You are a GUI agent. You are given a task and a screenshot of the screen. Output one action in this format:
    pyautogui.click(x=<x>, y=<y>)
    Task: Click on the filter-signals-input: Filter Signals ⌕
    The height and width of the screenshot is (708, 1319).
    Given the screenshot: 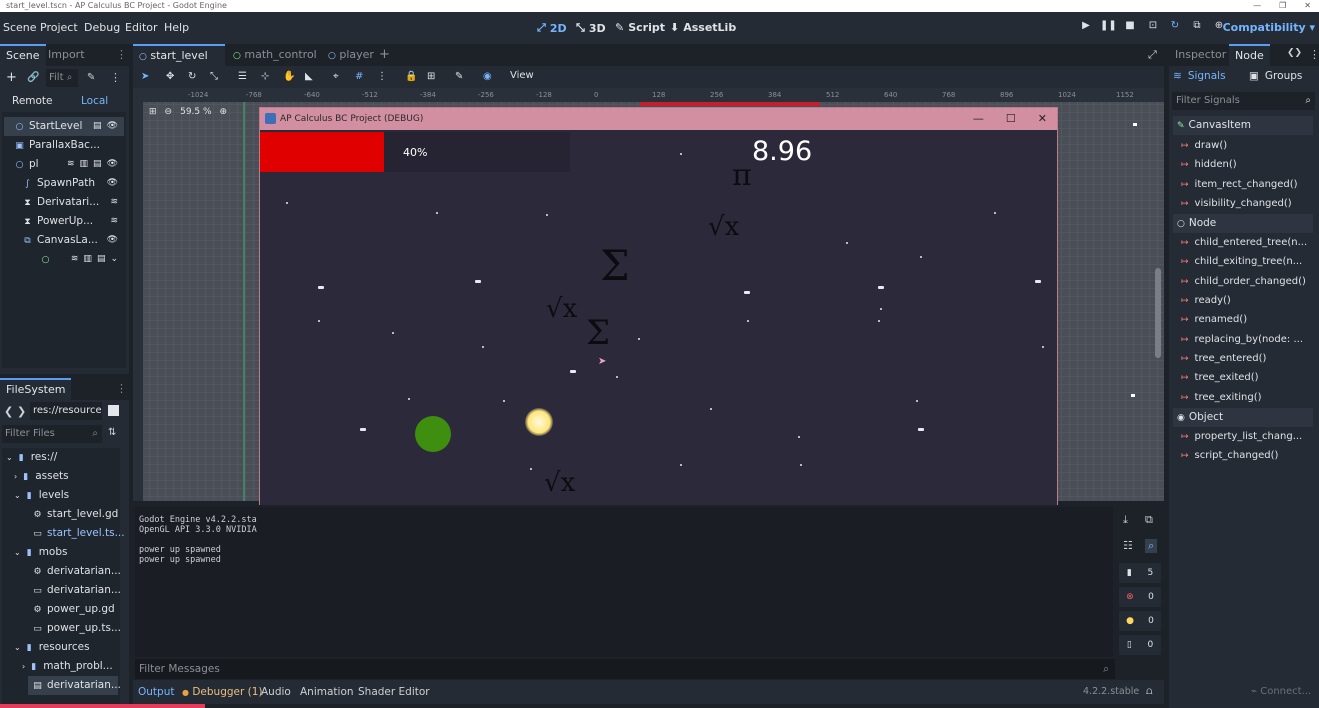 What is the action you would take?
    pyautogui.click(x=1243, y=101)
    